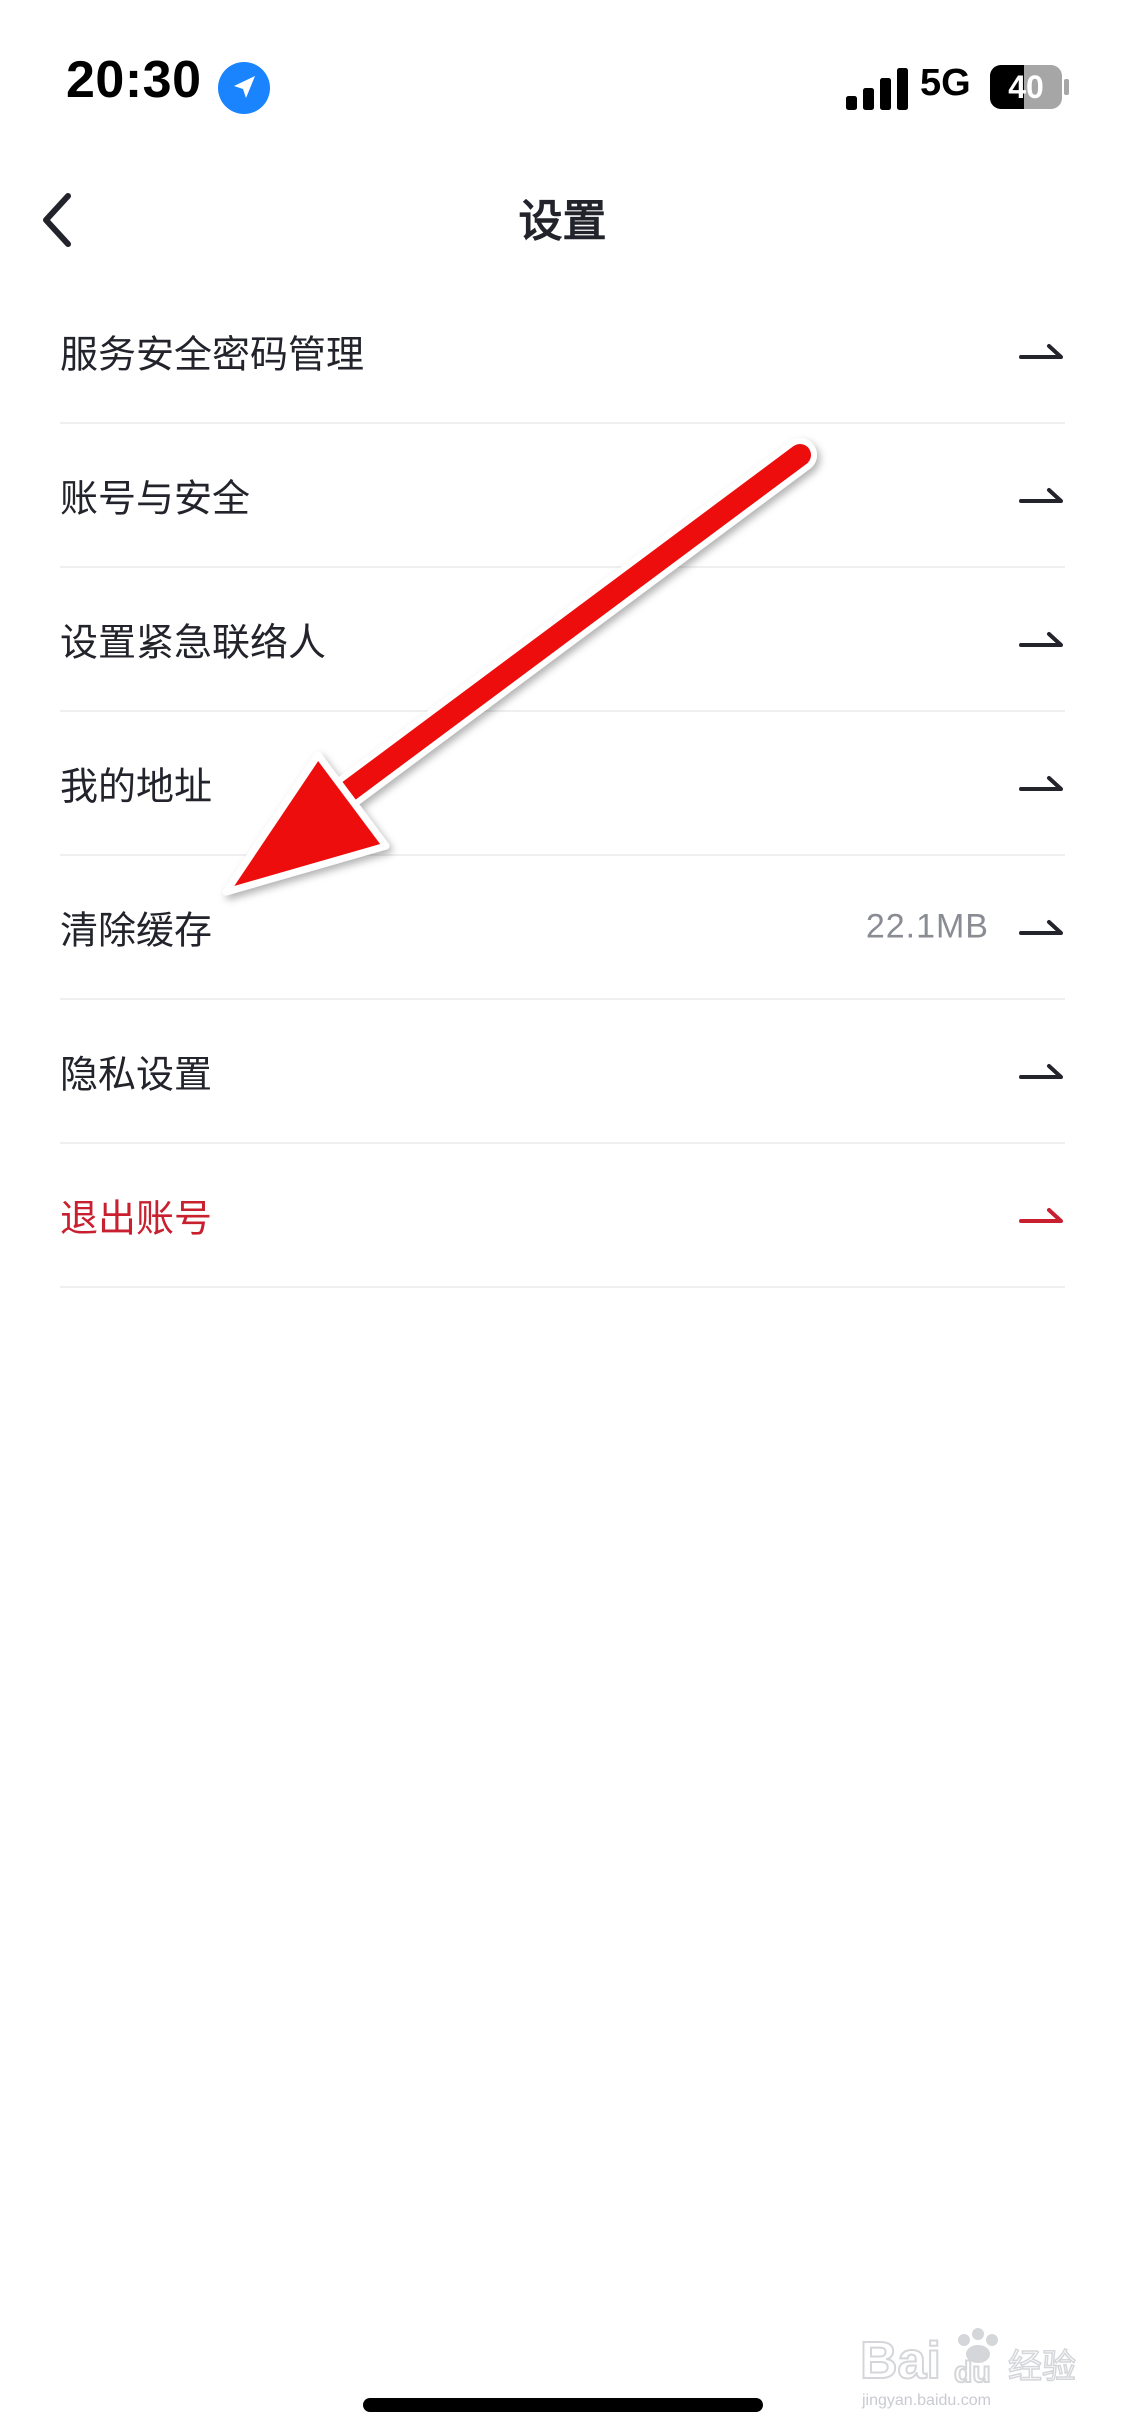 The width and height of the screenshot is (1125, 2436). What do you see at coordinates (926, 2400) in the screenshot?
I see `watermark-url: jingyan.baidu.com` at bounding box center [926, 2400].